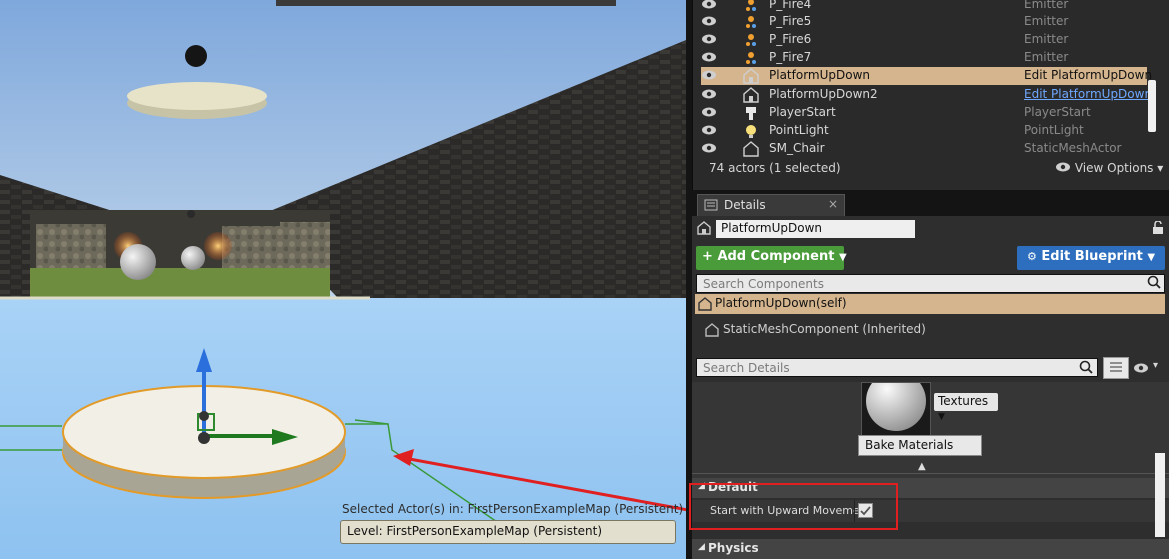 This screenshot has width=1169, height=559. What do you see at coordinates (790, 57) in the screenshot?
I see `actor-name: P_Fire7` at bounding box center [790, 57].